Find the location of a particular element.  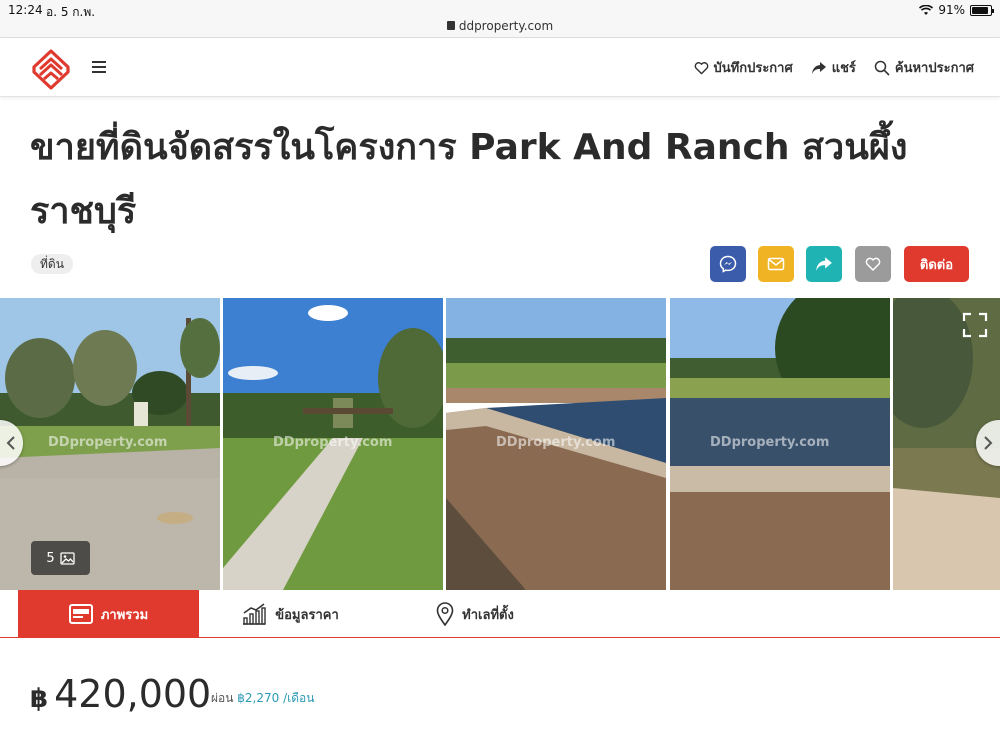

price-chart-icon is located at coordinates (254, 614).